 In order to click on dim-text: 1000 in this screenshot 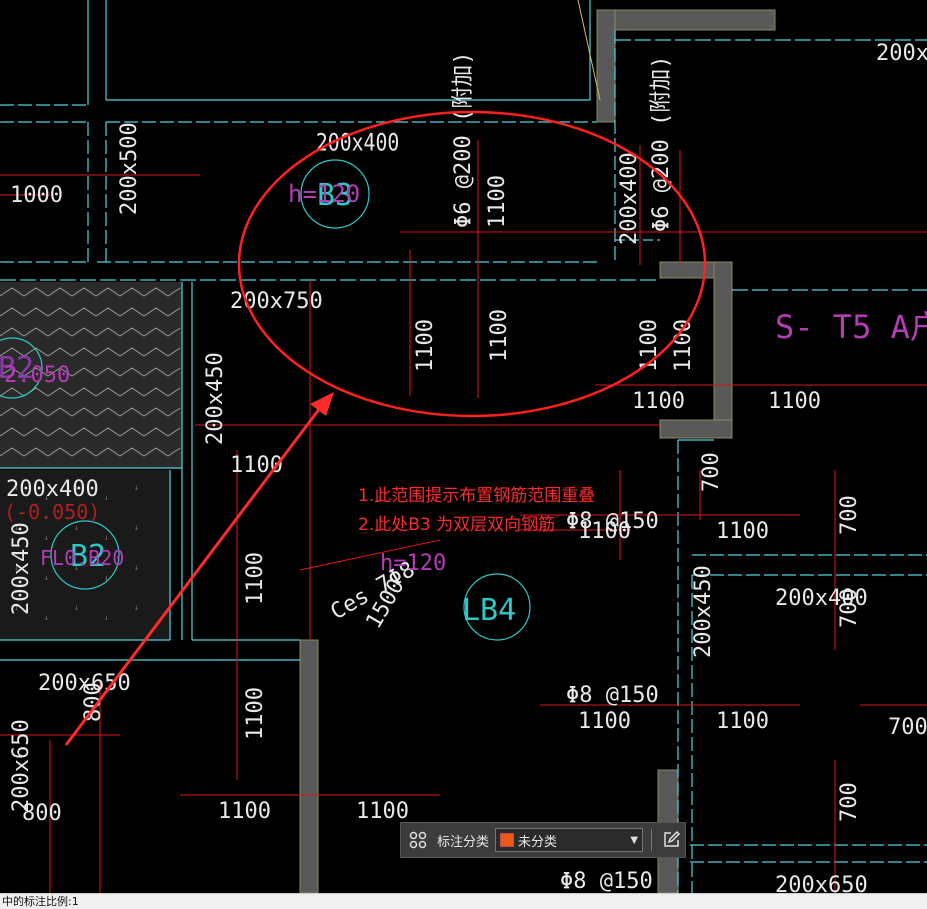, I will do `click(36, 195)`.